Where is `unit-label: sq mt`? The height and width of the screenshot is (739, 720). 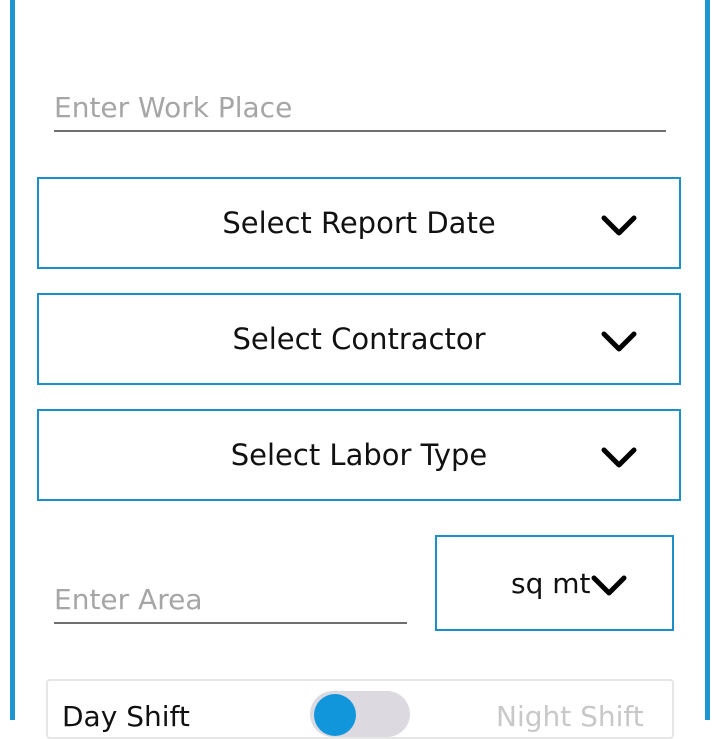 unit-label: sq mt is located at coordinates (551, 583).